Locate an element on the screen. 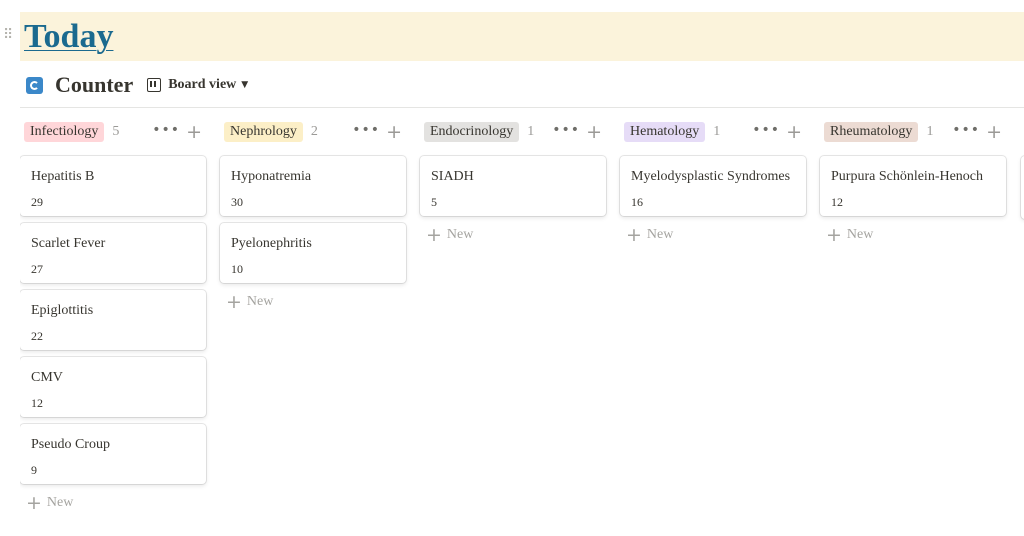 The width and height of the screenshot is (1024, 536). column-header: Nephrology 2 ••• + is located at coordinates (313, 132).